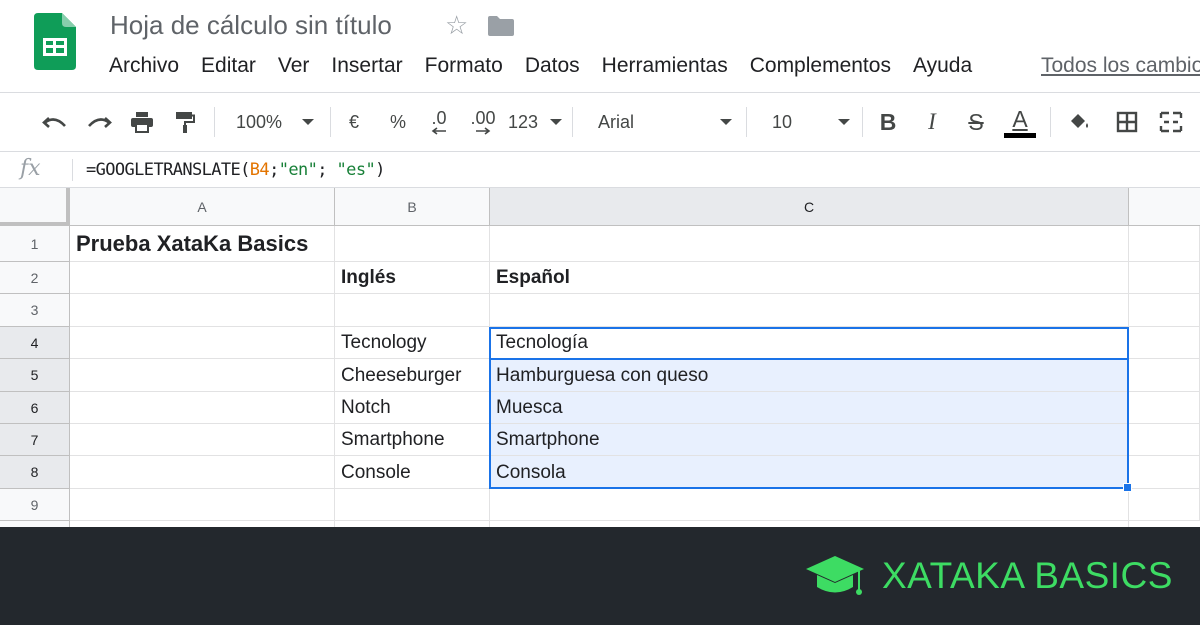 Image resolution: width=1200 pixels, height=625 pixels. What do you see at coordinates (251, 25) in the screenshot?
I see `document-title: Hoja de cálculo sin título` at bounding box center [251, 25].